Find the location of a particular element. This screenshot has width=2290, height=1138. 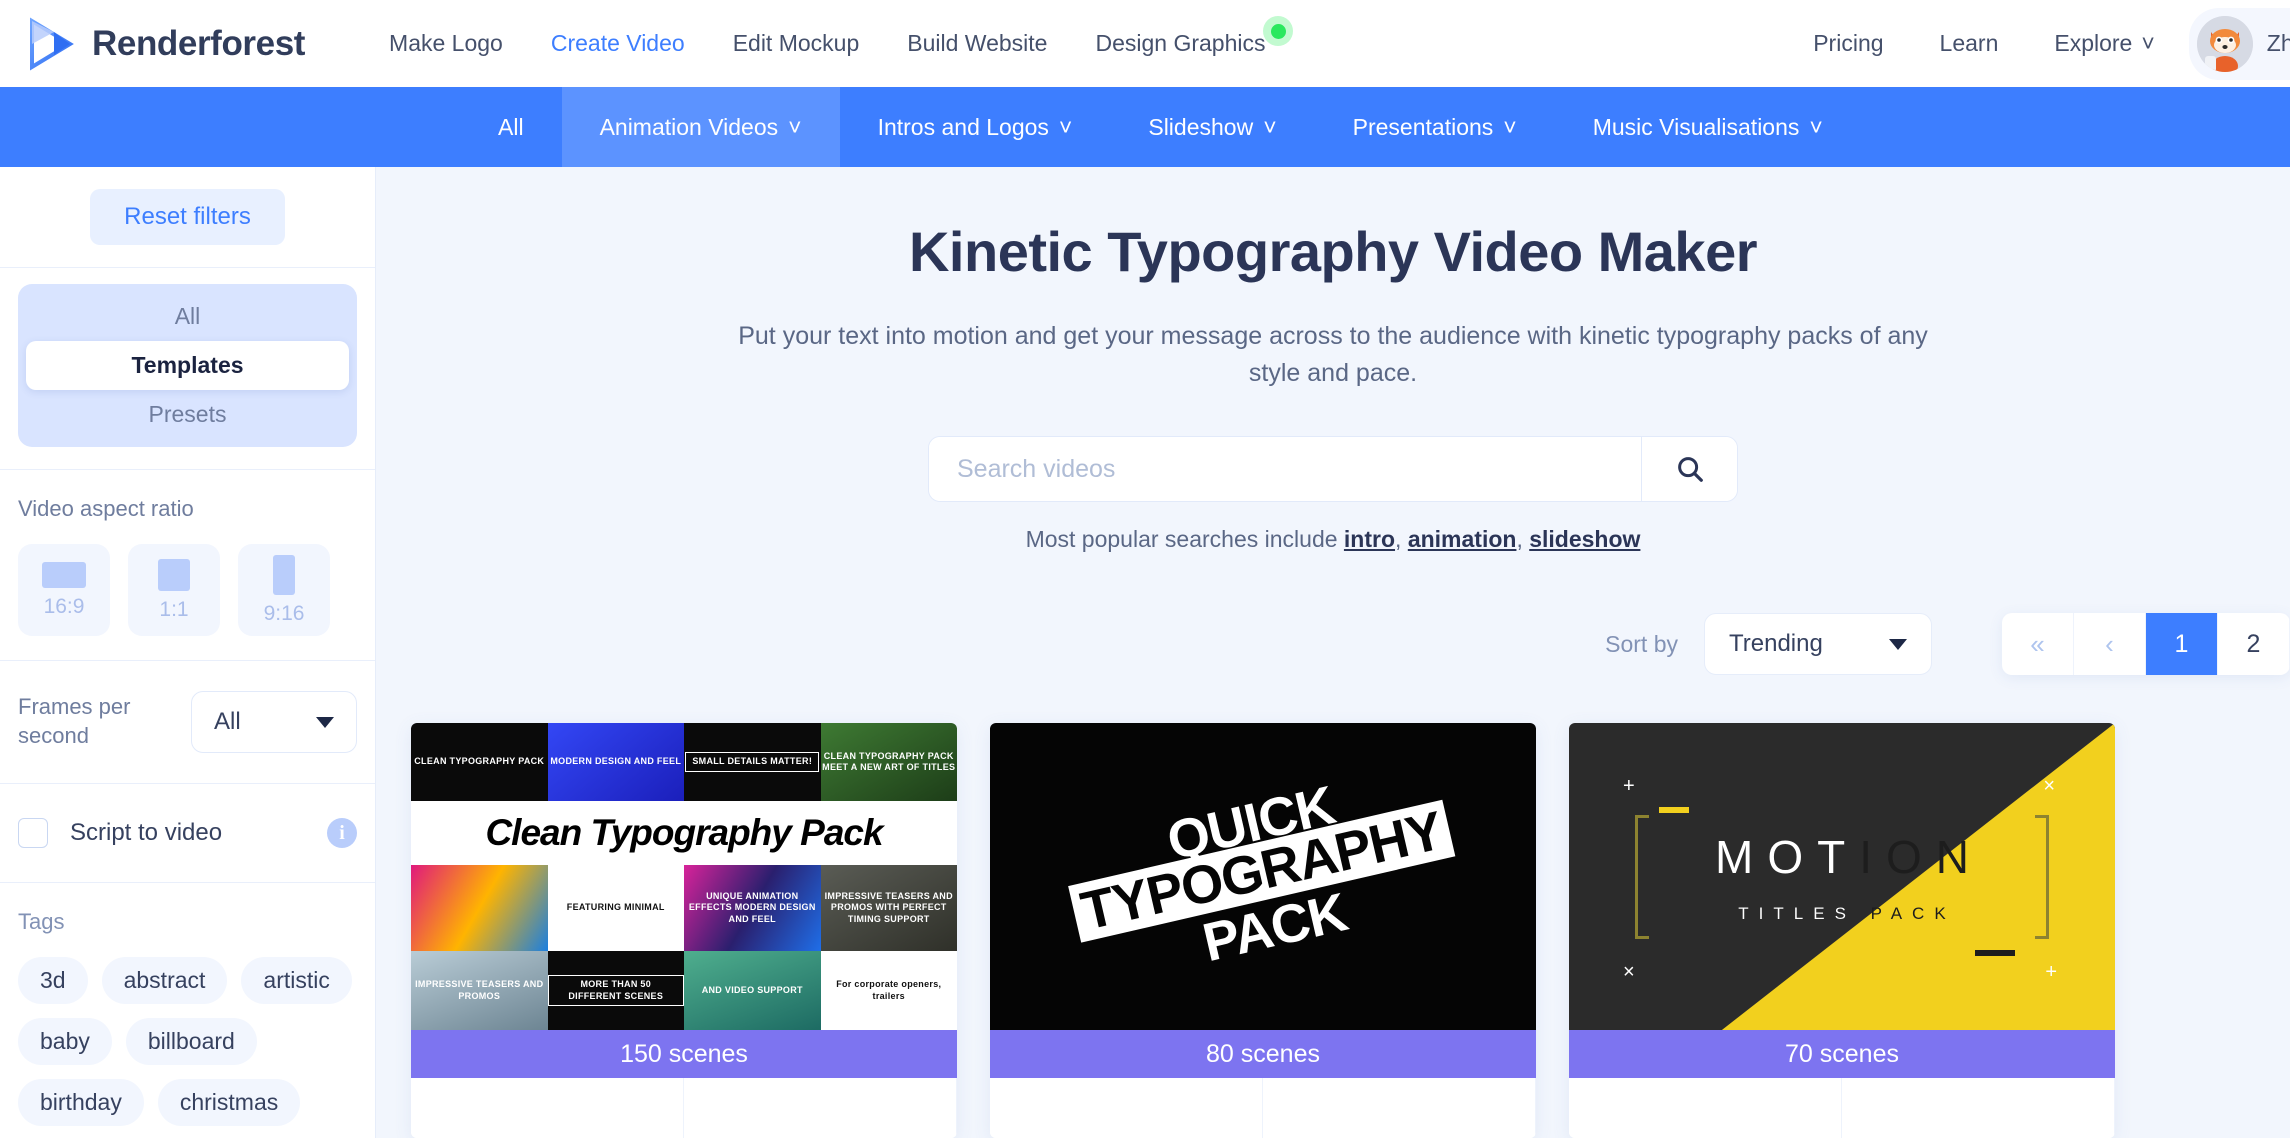

motion-sub-text: TITLES PACK is located at coordinates (1841, 914).